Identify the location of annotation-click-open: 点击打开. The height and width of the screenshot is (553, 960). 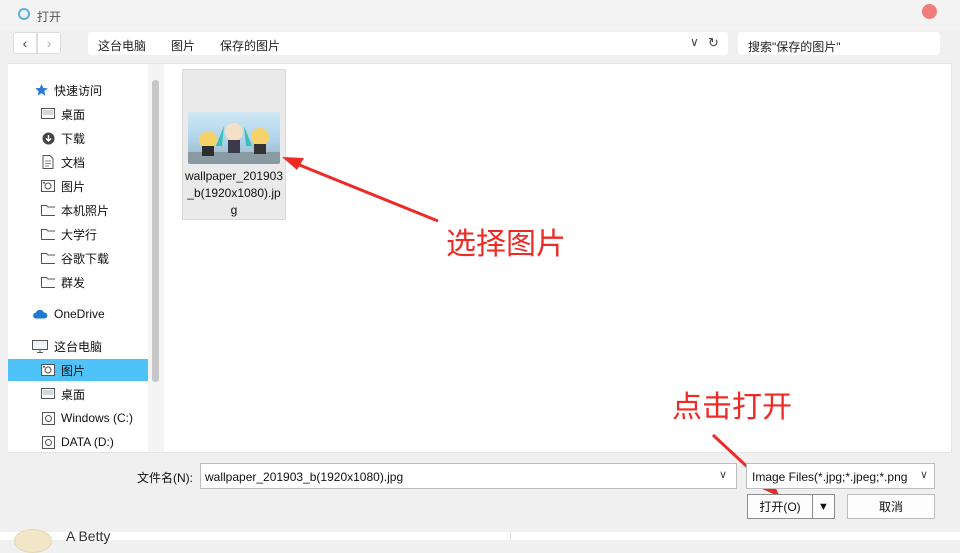
(732, 407).